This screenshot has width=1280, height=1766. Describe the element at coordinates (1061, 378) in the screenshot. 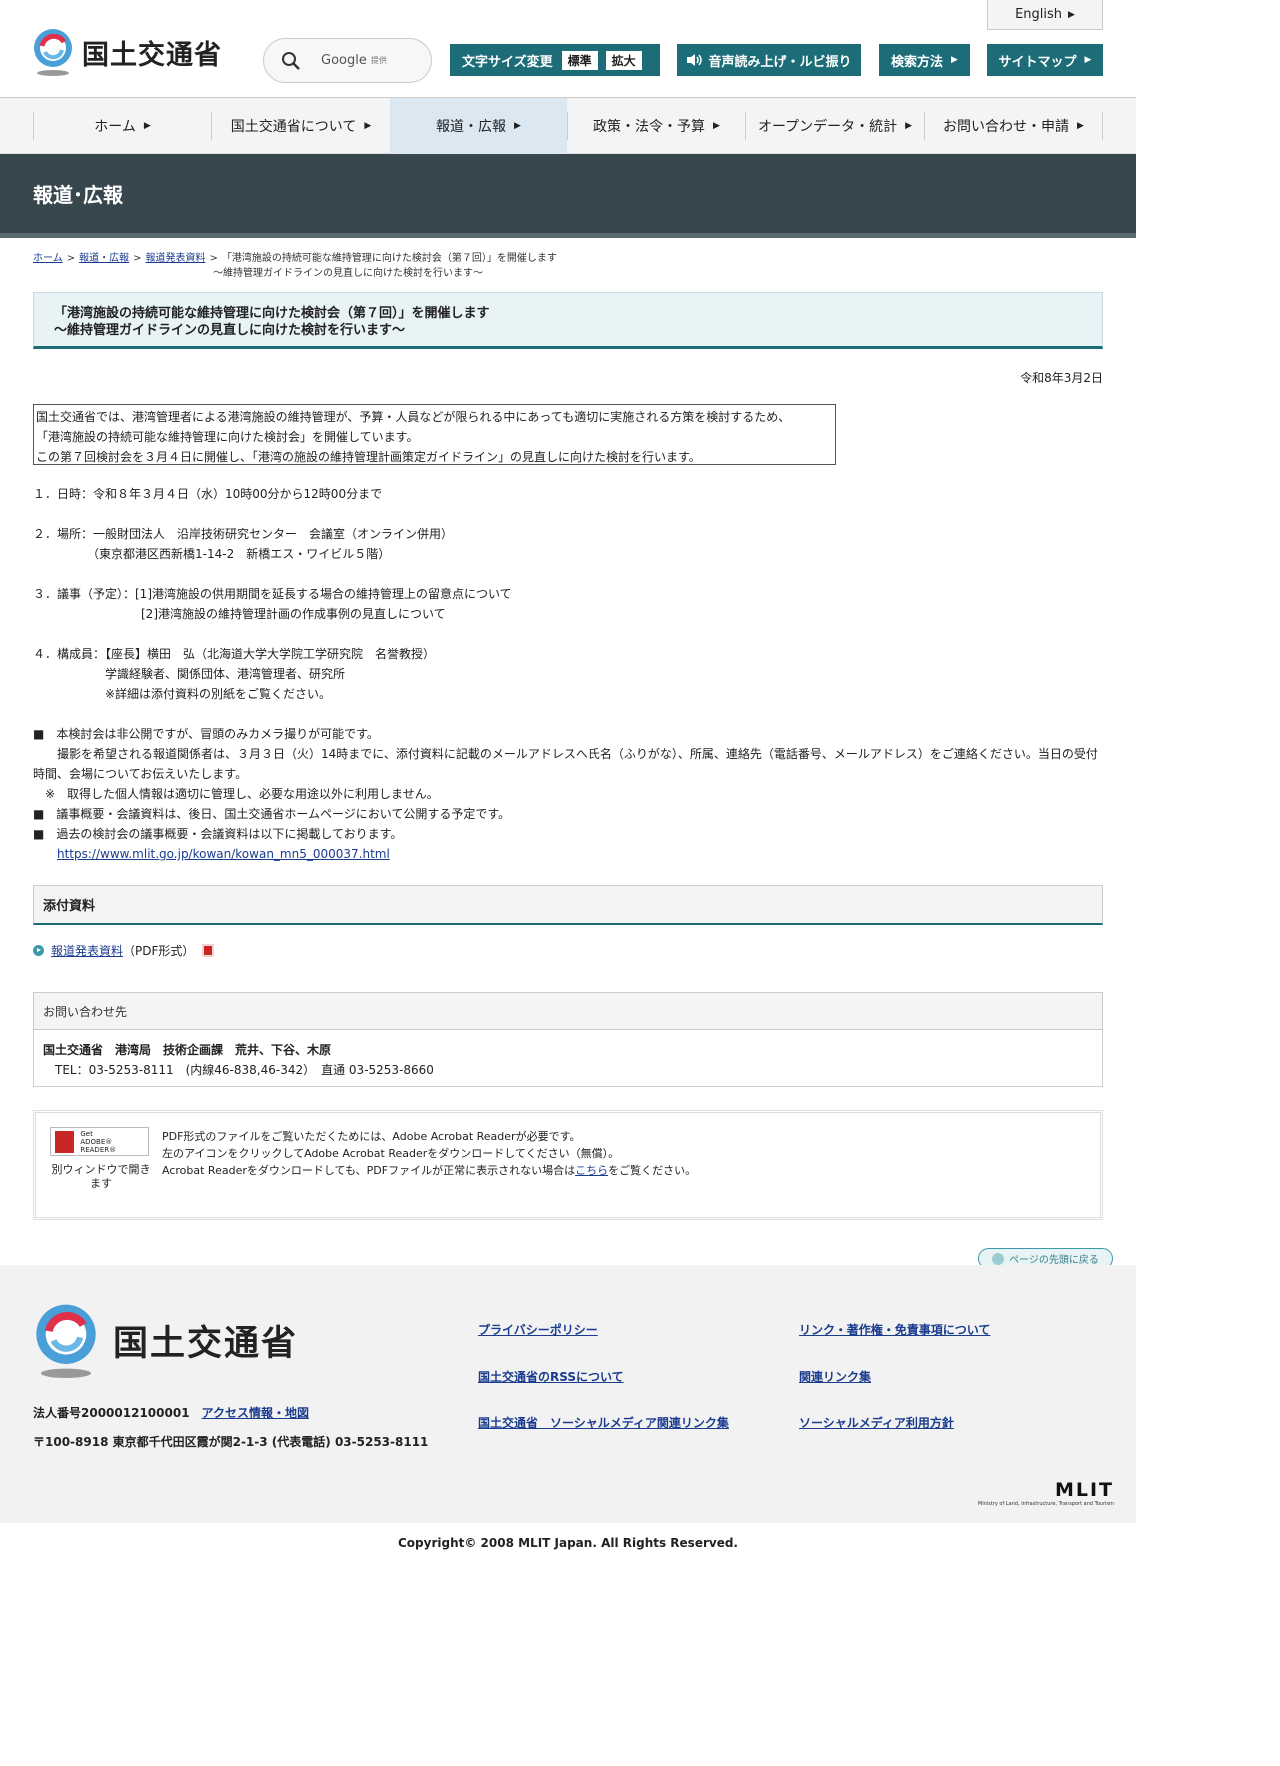

I see `release-date: 令和8年3月2日` at that location.